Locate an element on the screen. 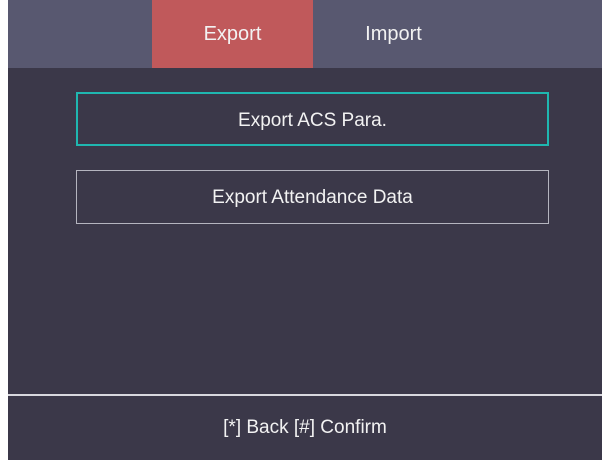 Image resolution: width=602 pixels, height=460 pixels. export-acs-para-button: Export ACS Para. is located at coordinates (312, 119).